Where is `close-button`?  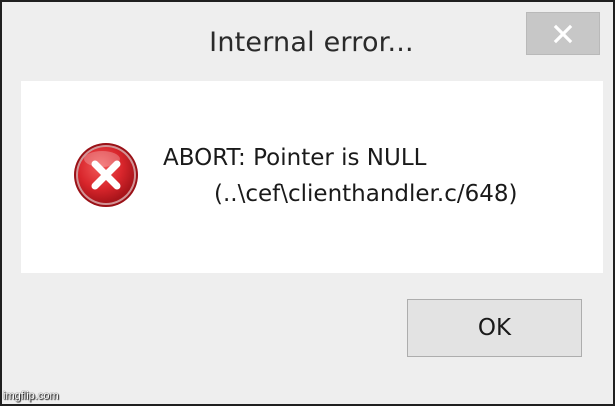 close-button is located at coordinates (563, 33).